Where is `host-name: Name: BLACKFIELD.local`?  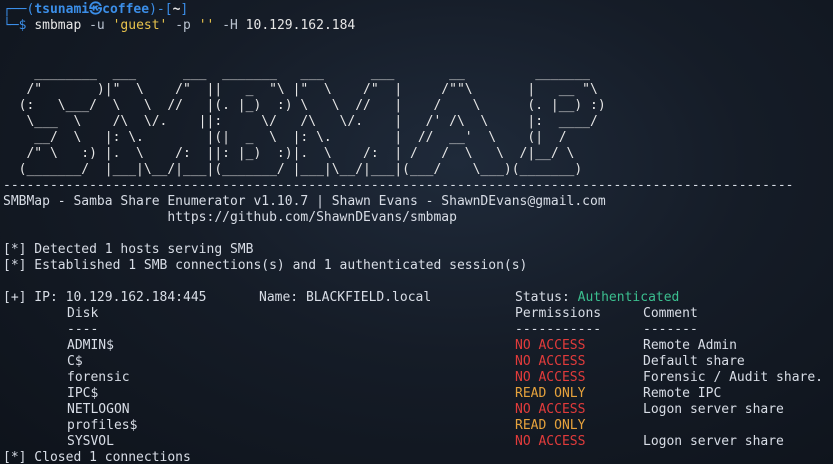
host-name: Name: BLACKFIELD.local is located at coordinates (345, 297).